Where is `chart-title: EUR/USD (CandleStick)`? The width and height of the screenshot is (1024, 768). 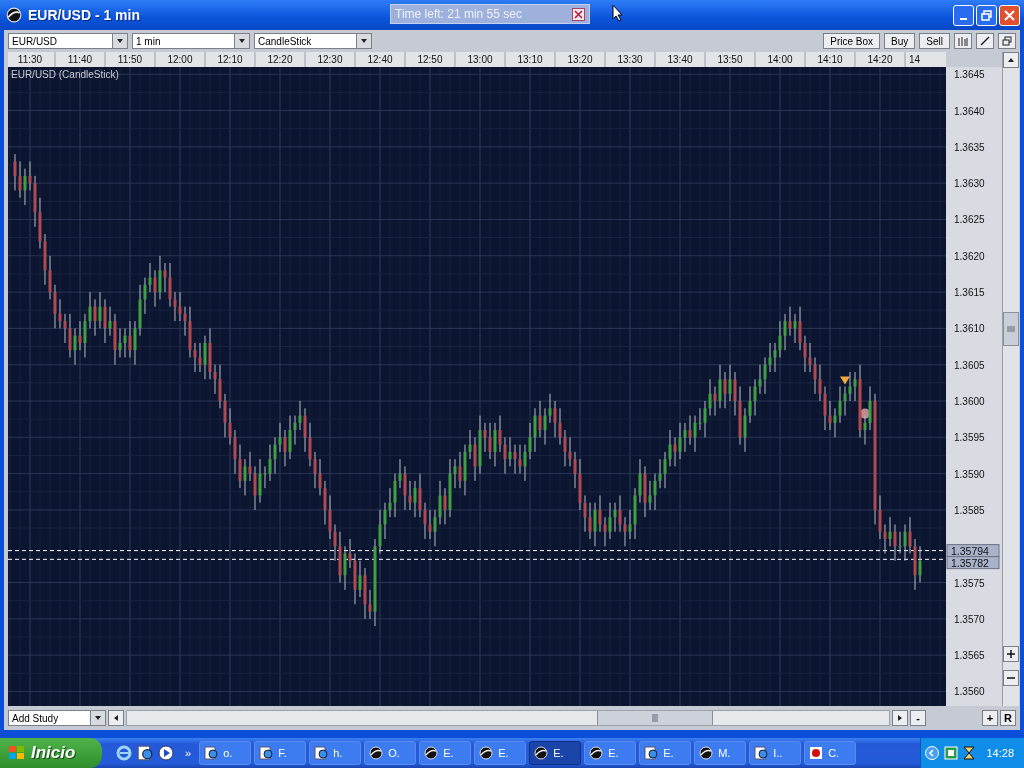 chart-title: EUR/USD (CandleStick) is located at coordinates (65, 74).